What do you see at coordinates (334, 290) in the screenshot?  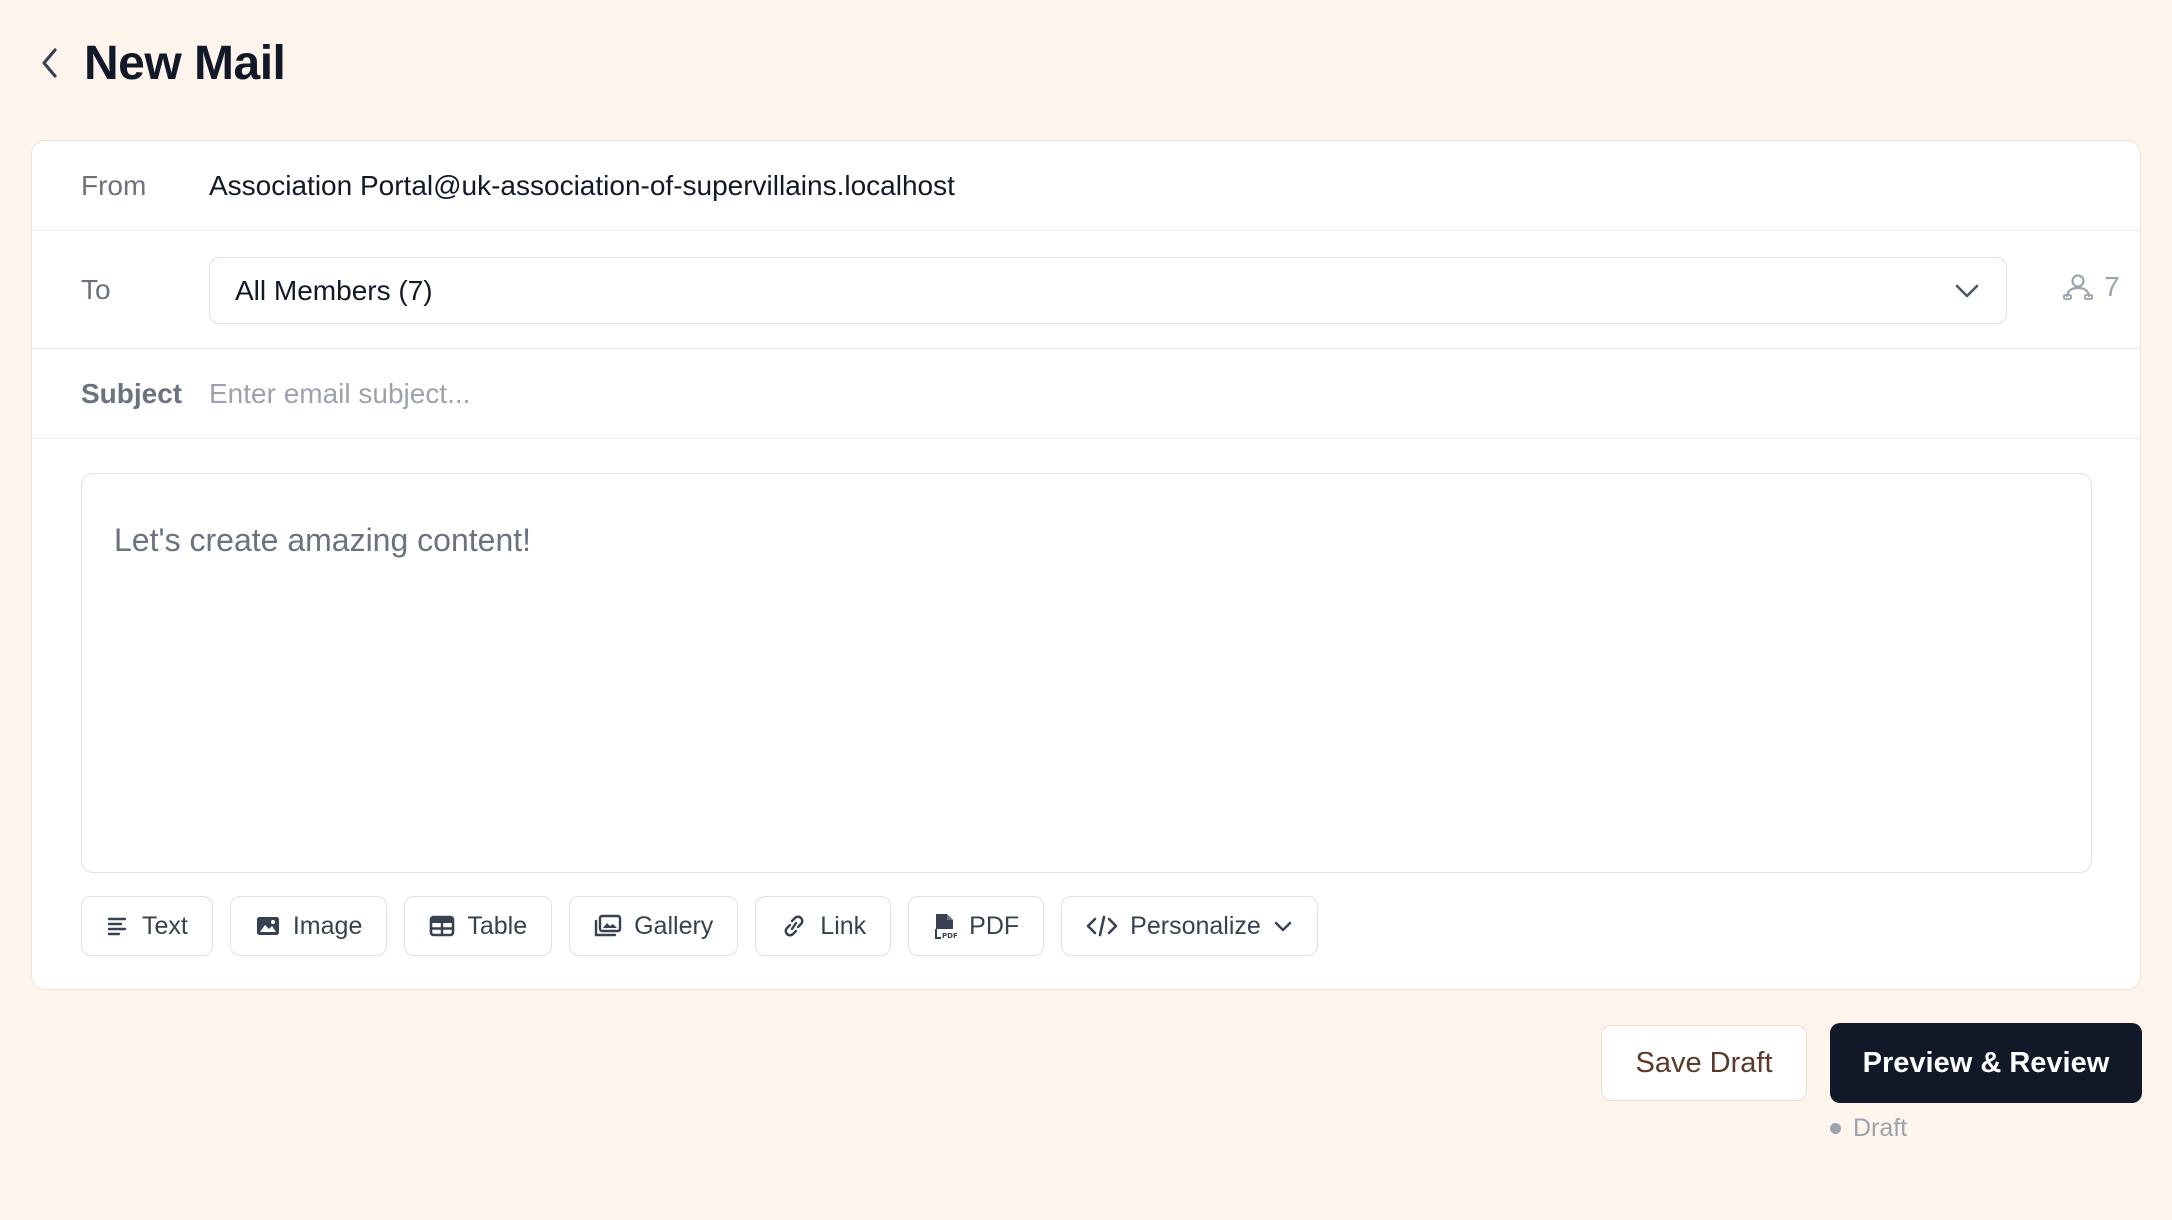 I see `recipients-select-value: All Members (7)` at bounding box center [334, 290].